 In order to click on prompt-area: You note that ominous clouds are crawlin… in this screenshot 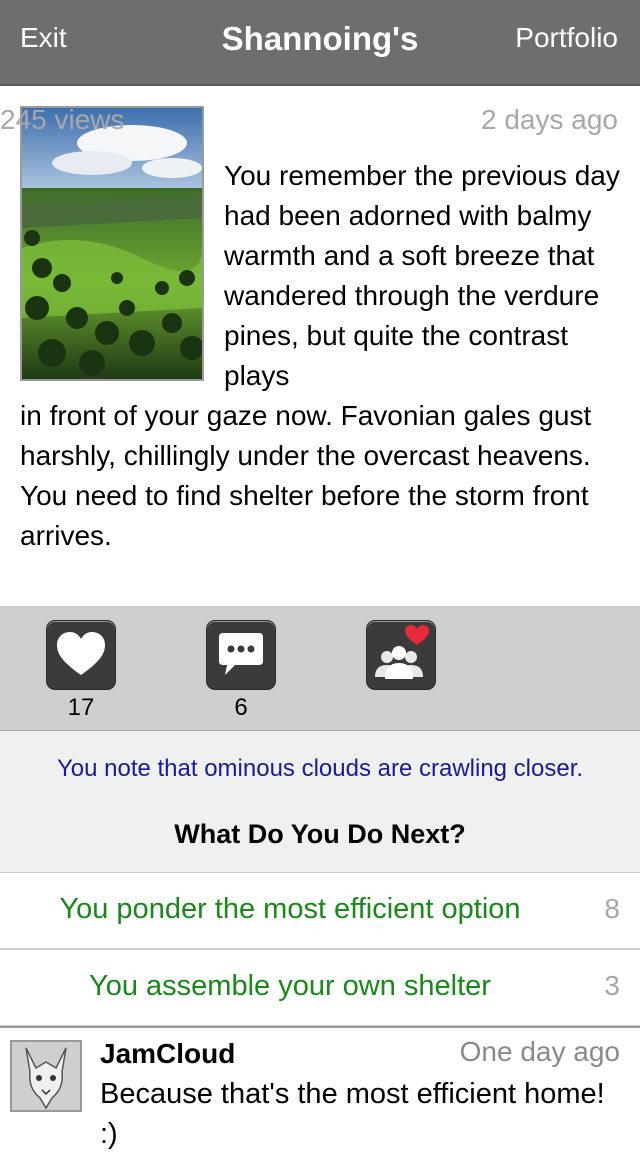, I will do `click(320, 802)`.